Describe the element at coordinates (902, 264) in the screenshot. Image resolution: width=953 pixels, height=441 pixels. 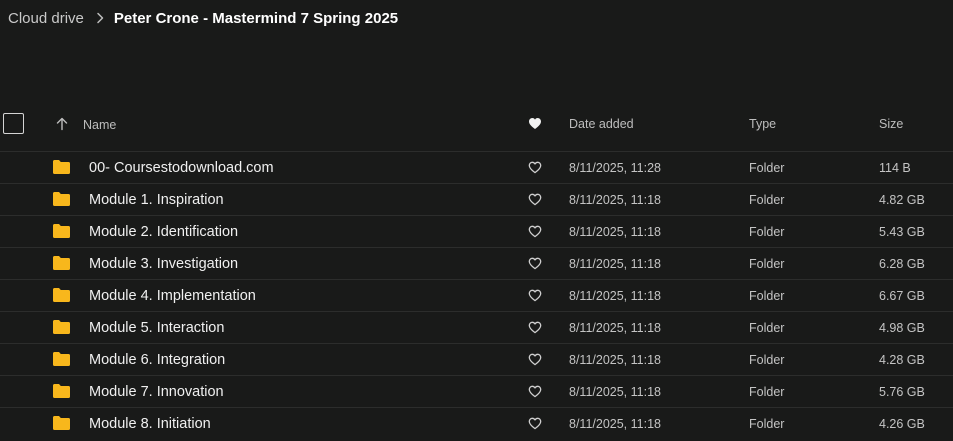
I see `file-size: 6.28 GB` at that location.